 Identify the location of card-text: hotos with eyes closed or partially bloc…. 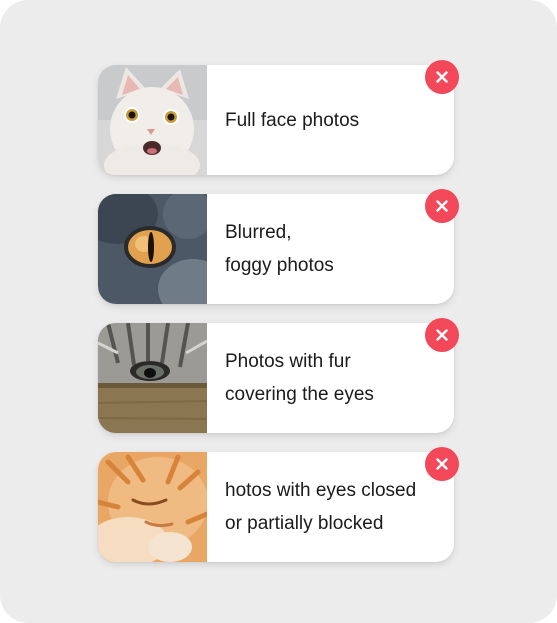
(332, 507).